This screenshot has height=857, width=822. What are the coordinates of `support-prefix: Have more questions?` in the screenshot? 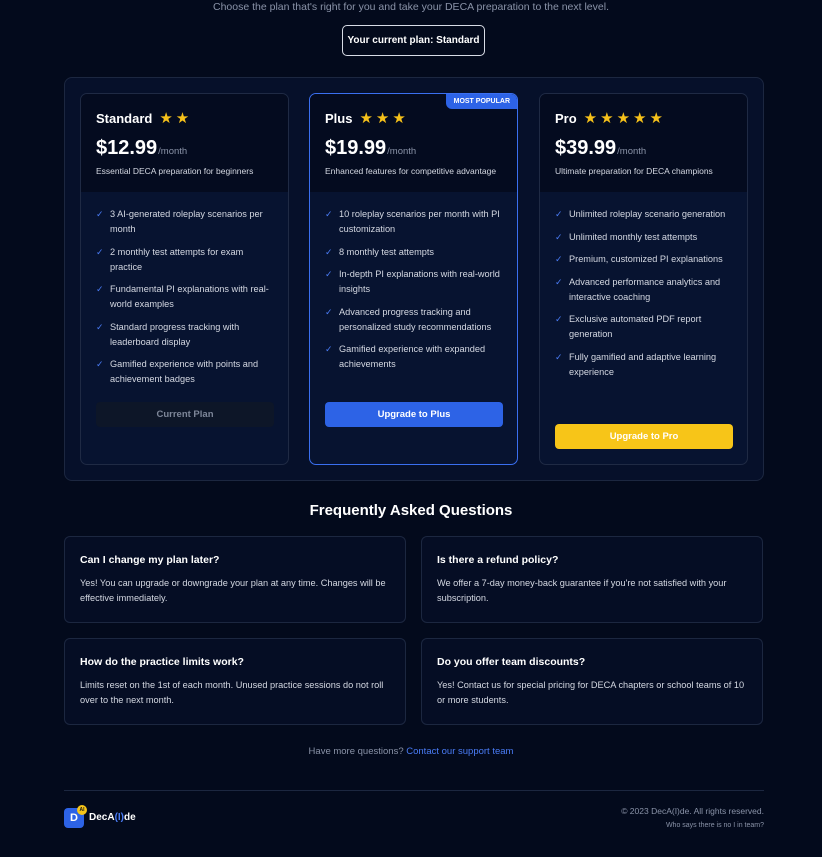 It's located at (356, 751).